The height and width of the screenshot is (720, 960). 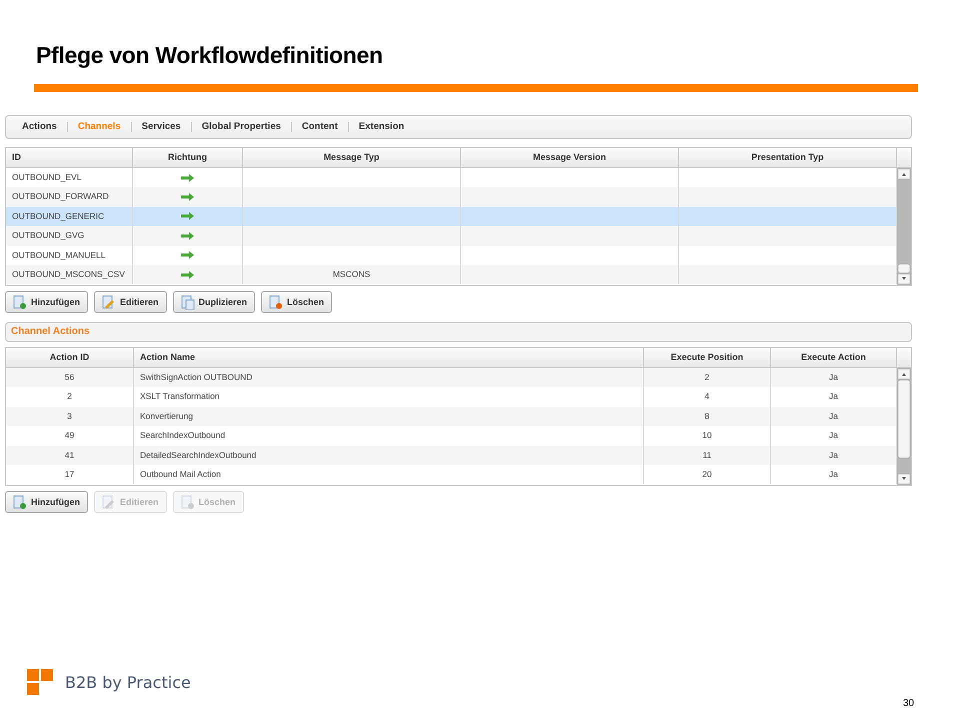 What do you see at coordinates (214, 302) in the screenshot?
I see `duplicate-button: Duplizieren` at bounding box center [214, 302].